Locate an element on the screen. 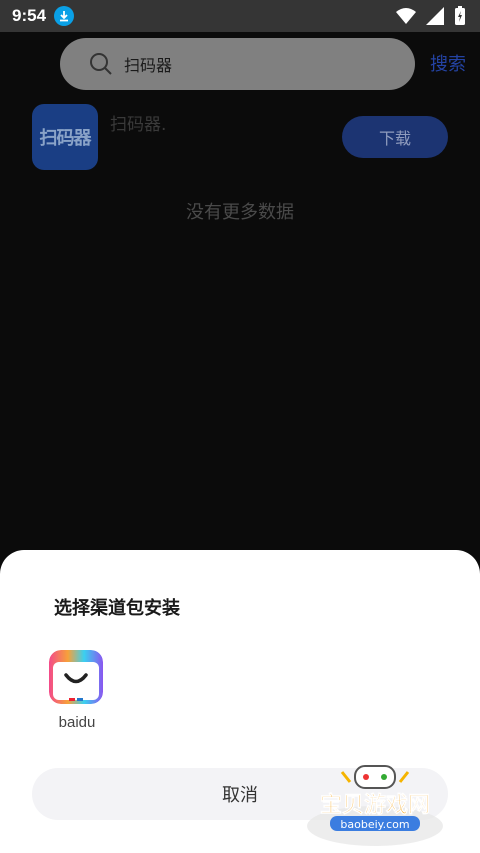  svg-text: 宝贝游戏网 is located at coordinates (375, 805).